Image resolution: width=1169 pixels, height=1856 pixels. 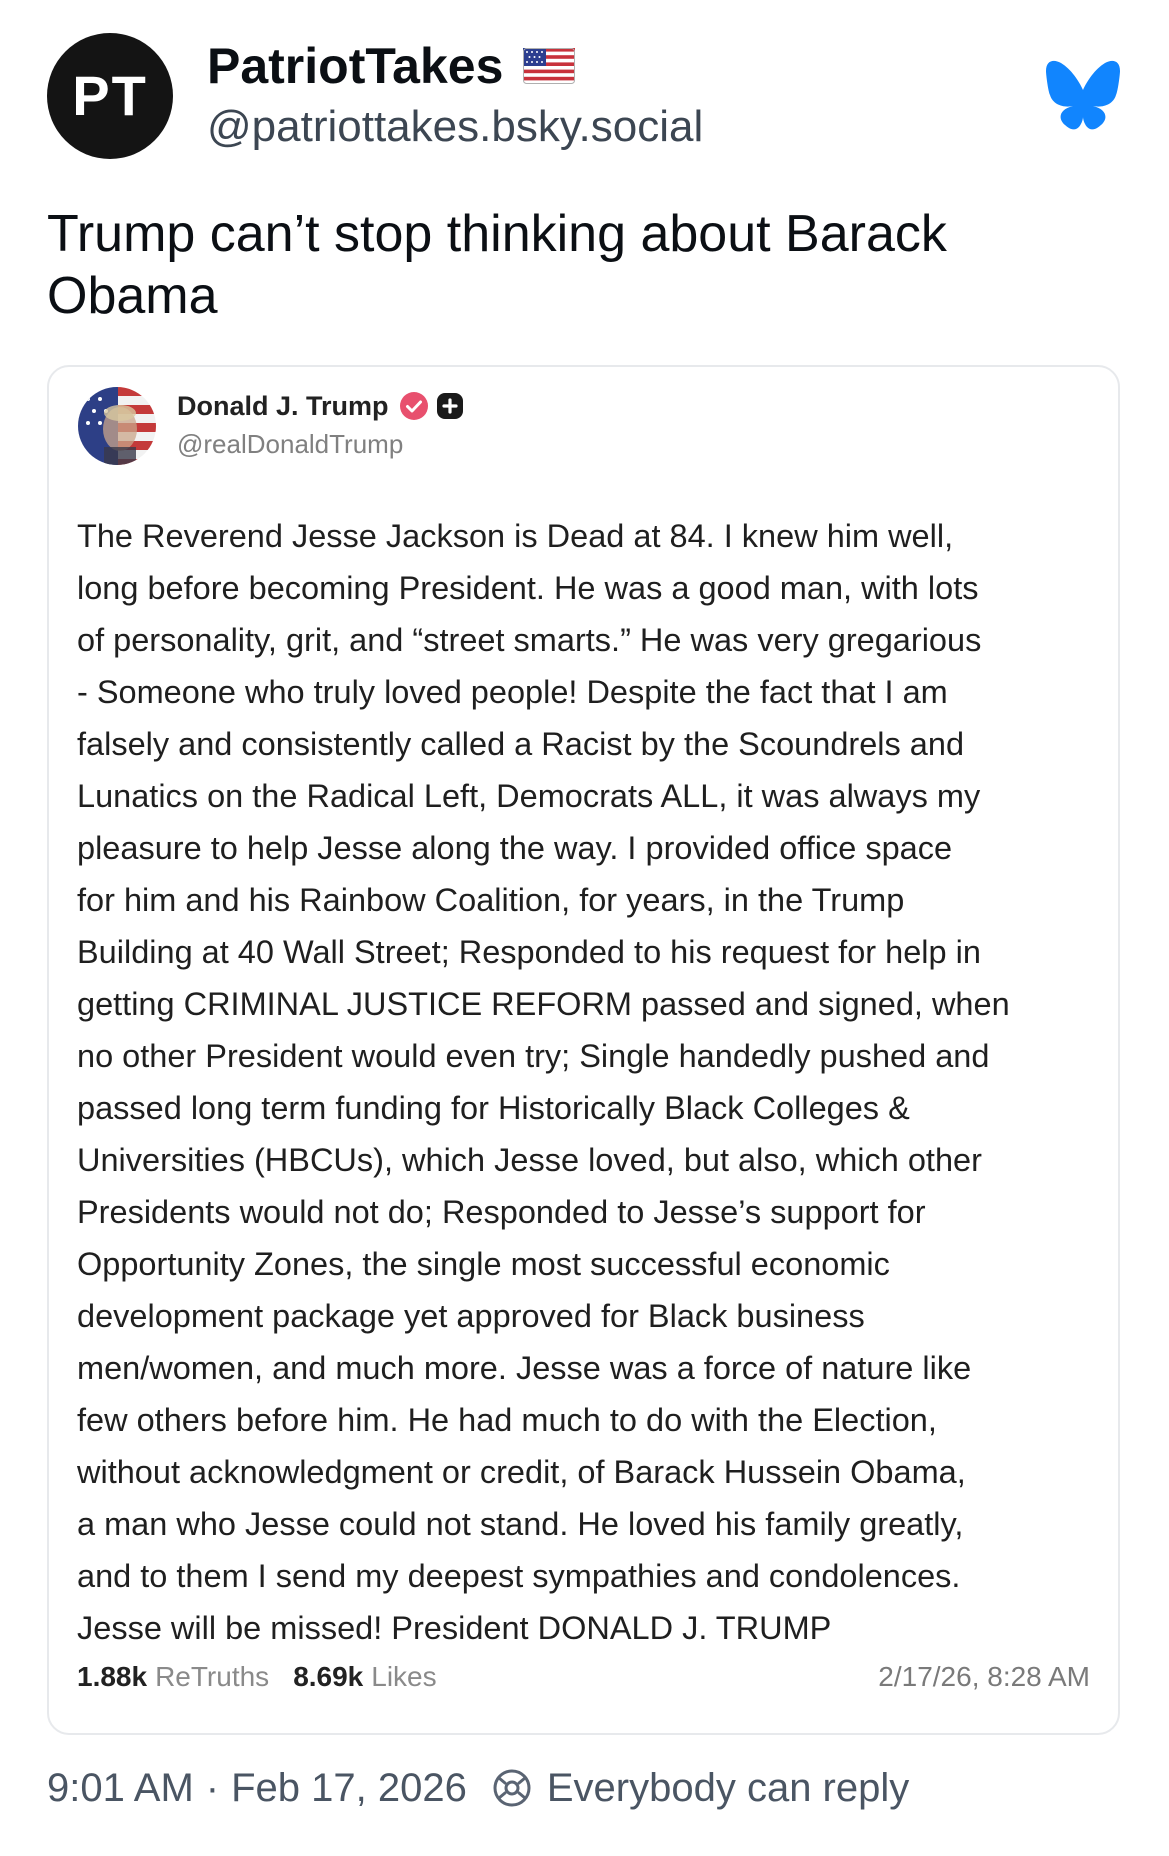 I want to click on flag-portrait-icon, so click(x=117, y=426).